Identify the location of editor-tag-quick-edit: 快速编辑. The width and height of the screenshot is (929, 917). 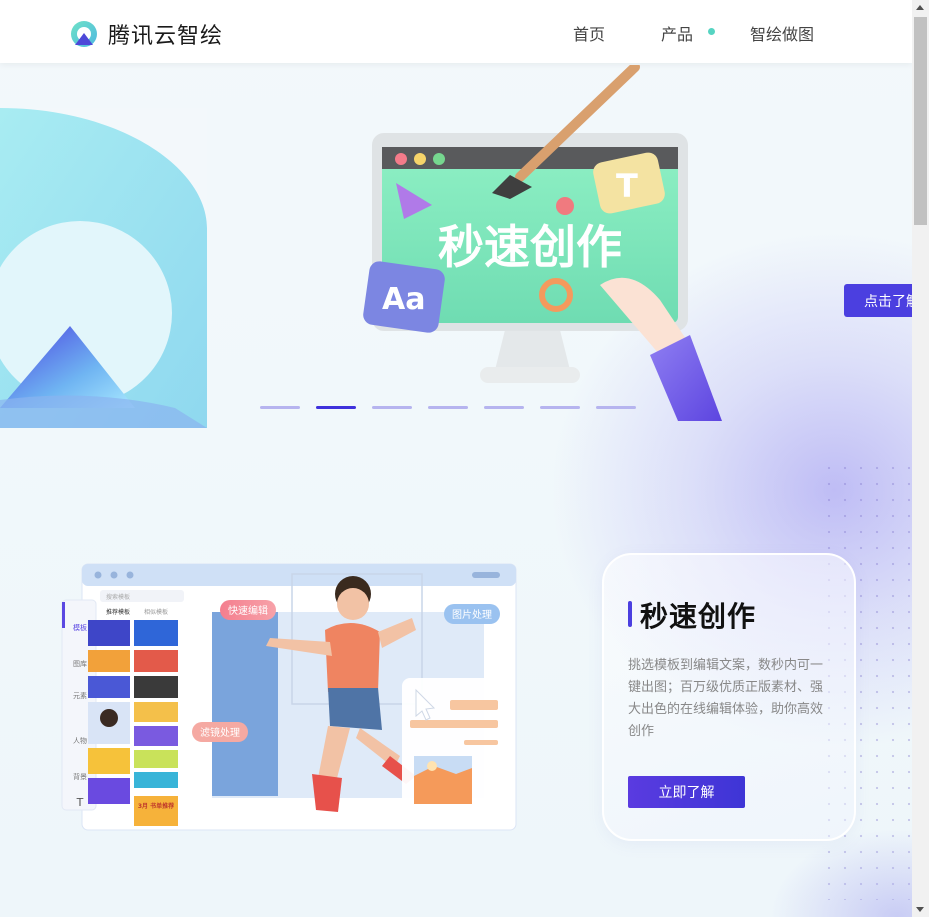
(248, 610).